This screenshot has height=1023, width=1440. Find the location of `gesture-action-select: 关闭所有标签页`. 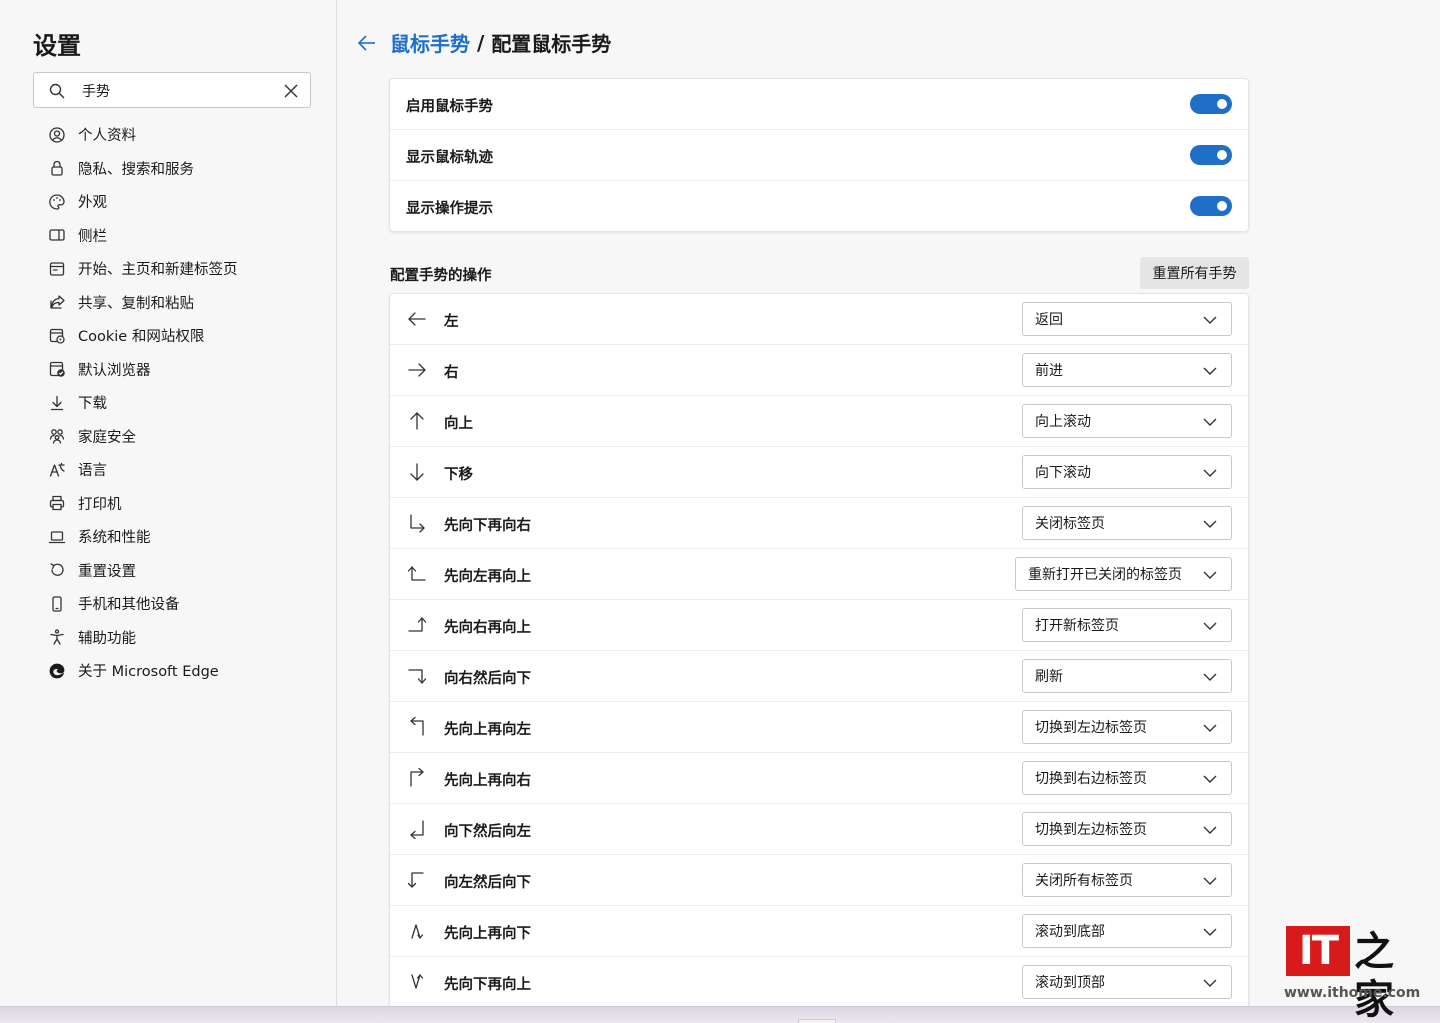

gesture-action-select: 关闭所有标签页 is located at coordinates (1127, 880).